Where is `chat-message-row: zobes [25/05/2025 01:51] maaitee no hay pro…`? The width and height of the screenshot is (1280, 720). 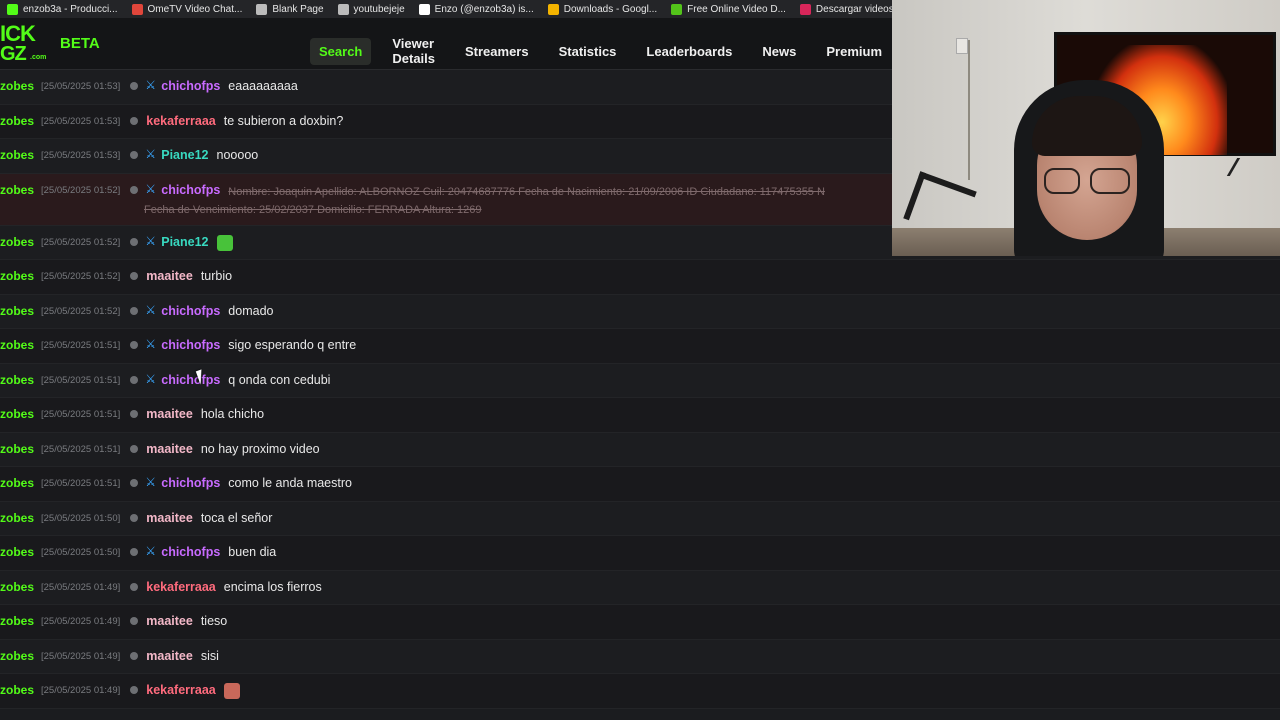
chat-message-row: zobes [25/05/2025 01:51] maaitee no hay pro… is located at coordinates (640, 449).